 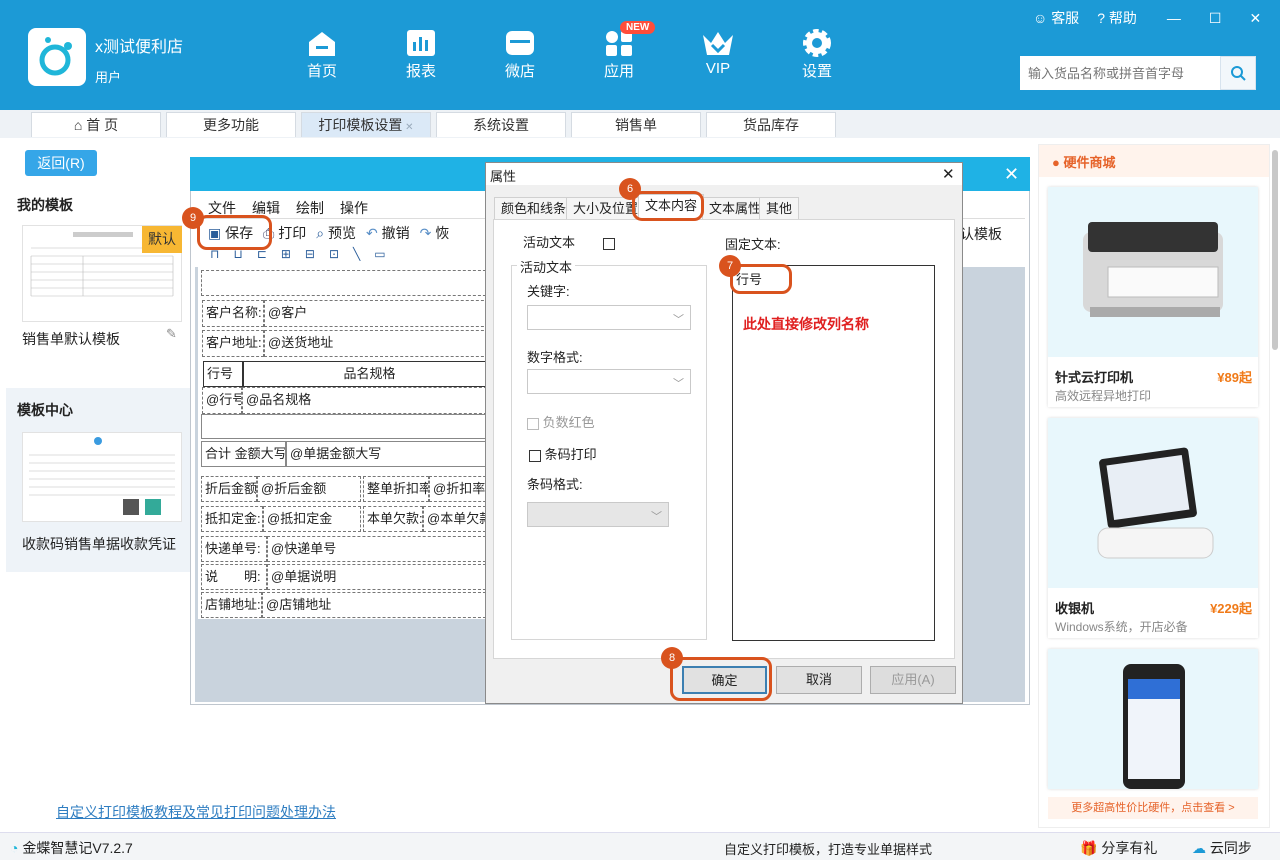 What do you see at coordinates (1275, 250) in the screenshot?
I see `shop-scrollbar` at bounding box center [1275, 250].